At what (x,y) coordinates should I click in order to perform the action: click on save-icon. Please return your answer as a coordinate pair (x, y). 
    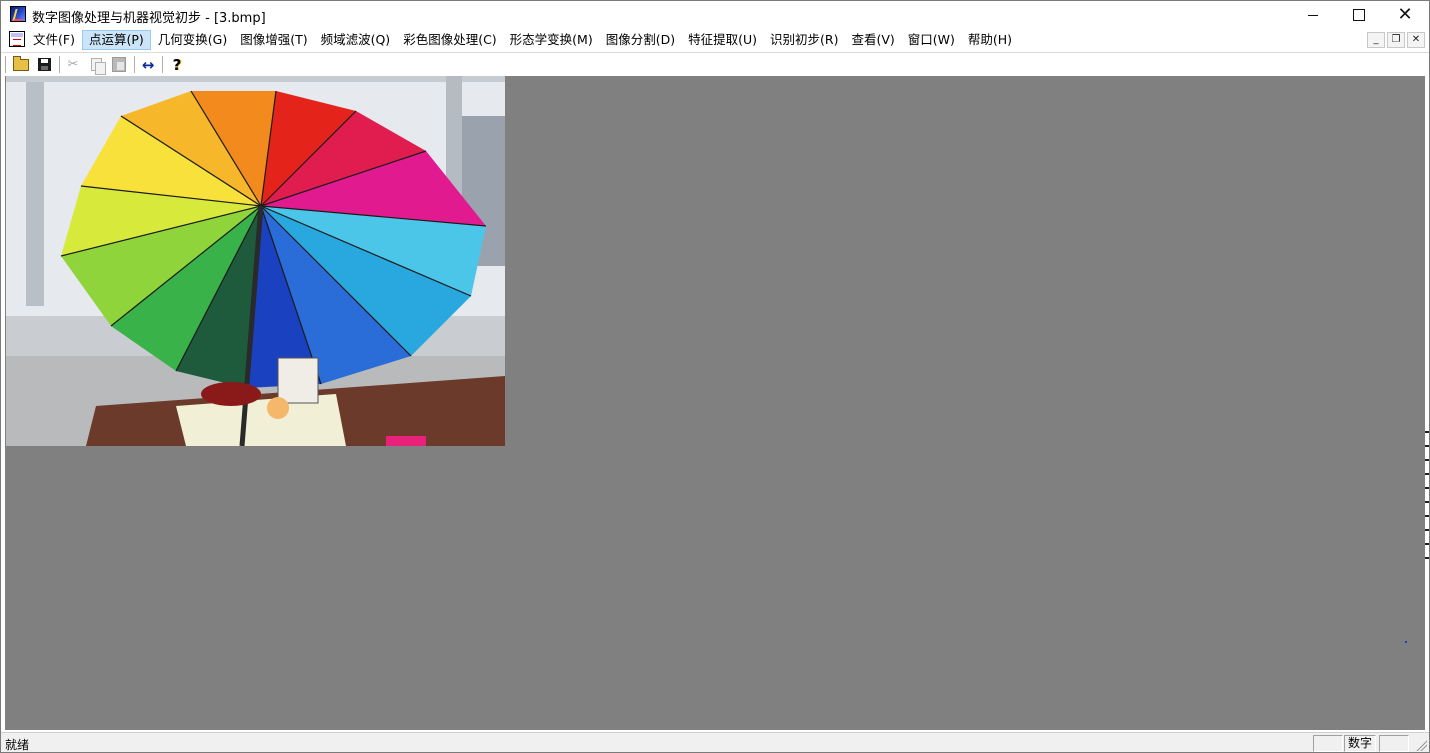
    Looking at the image, I should click on (44, 64).